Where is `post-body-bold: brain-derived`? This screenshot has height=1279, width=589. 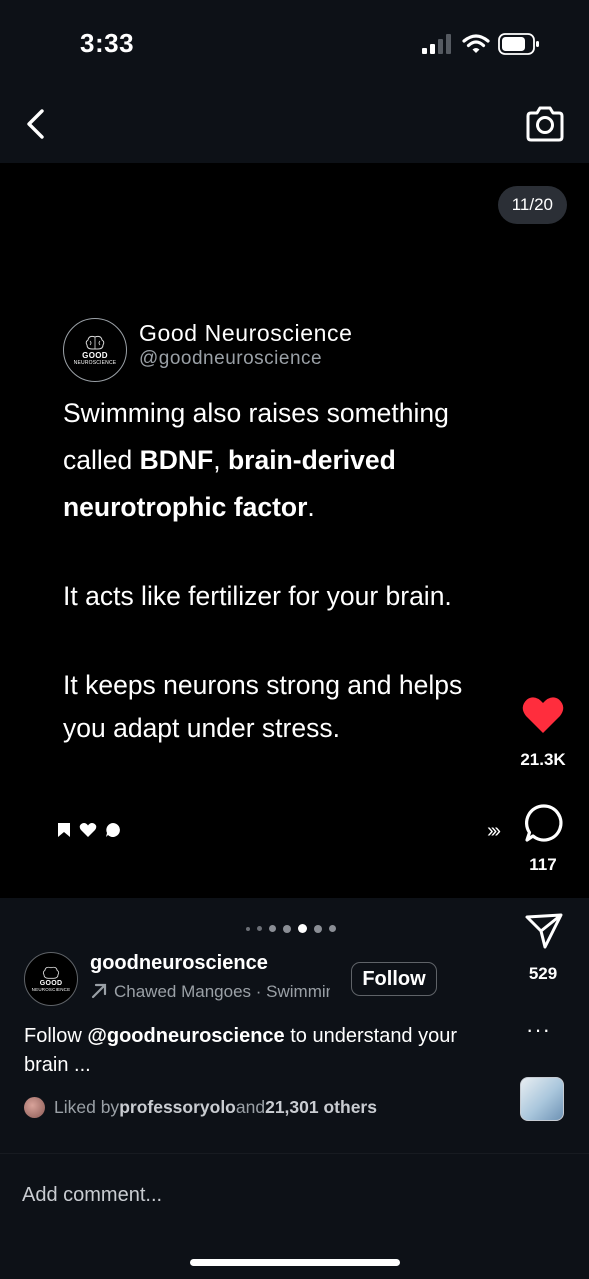
post-body-bold: brain-derived is located at coordinates (311, 460).